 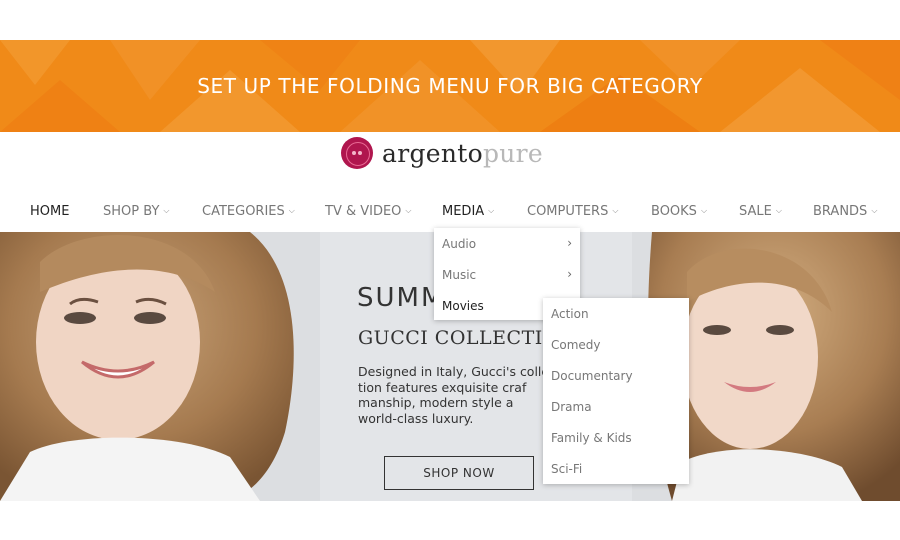 I want to click on menu-item-label: Audio, so click(x=459, y=243).